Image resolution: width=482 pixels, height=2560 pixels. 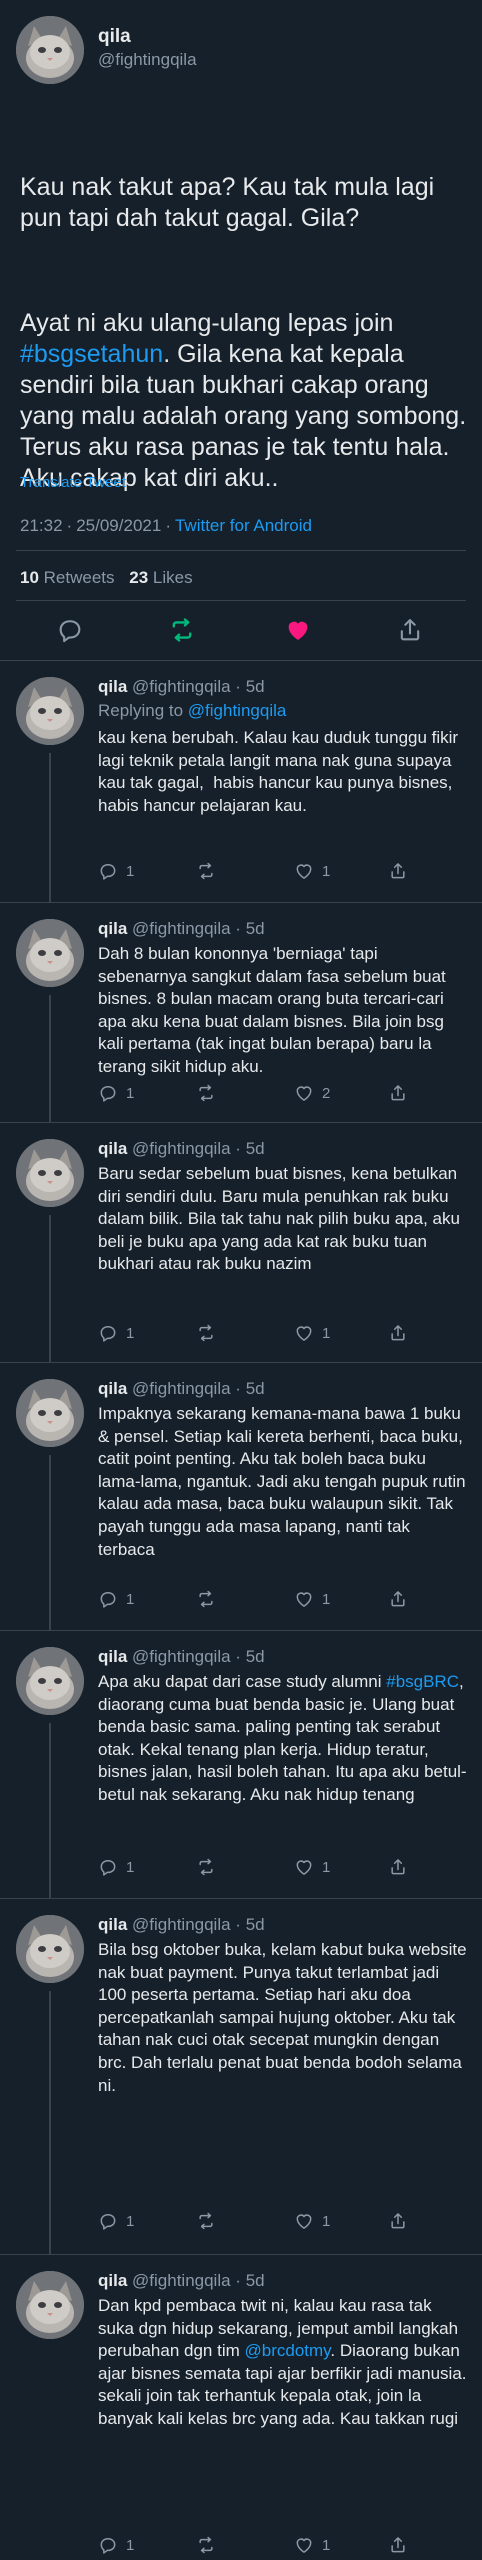 What do you see at coordinates (108, 1868) in the screenshot?
I see `reply-icon` at bounding box center [108, 1868].